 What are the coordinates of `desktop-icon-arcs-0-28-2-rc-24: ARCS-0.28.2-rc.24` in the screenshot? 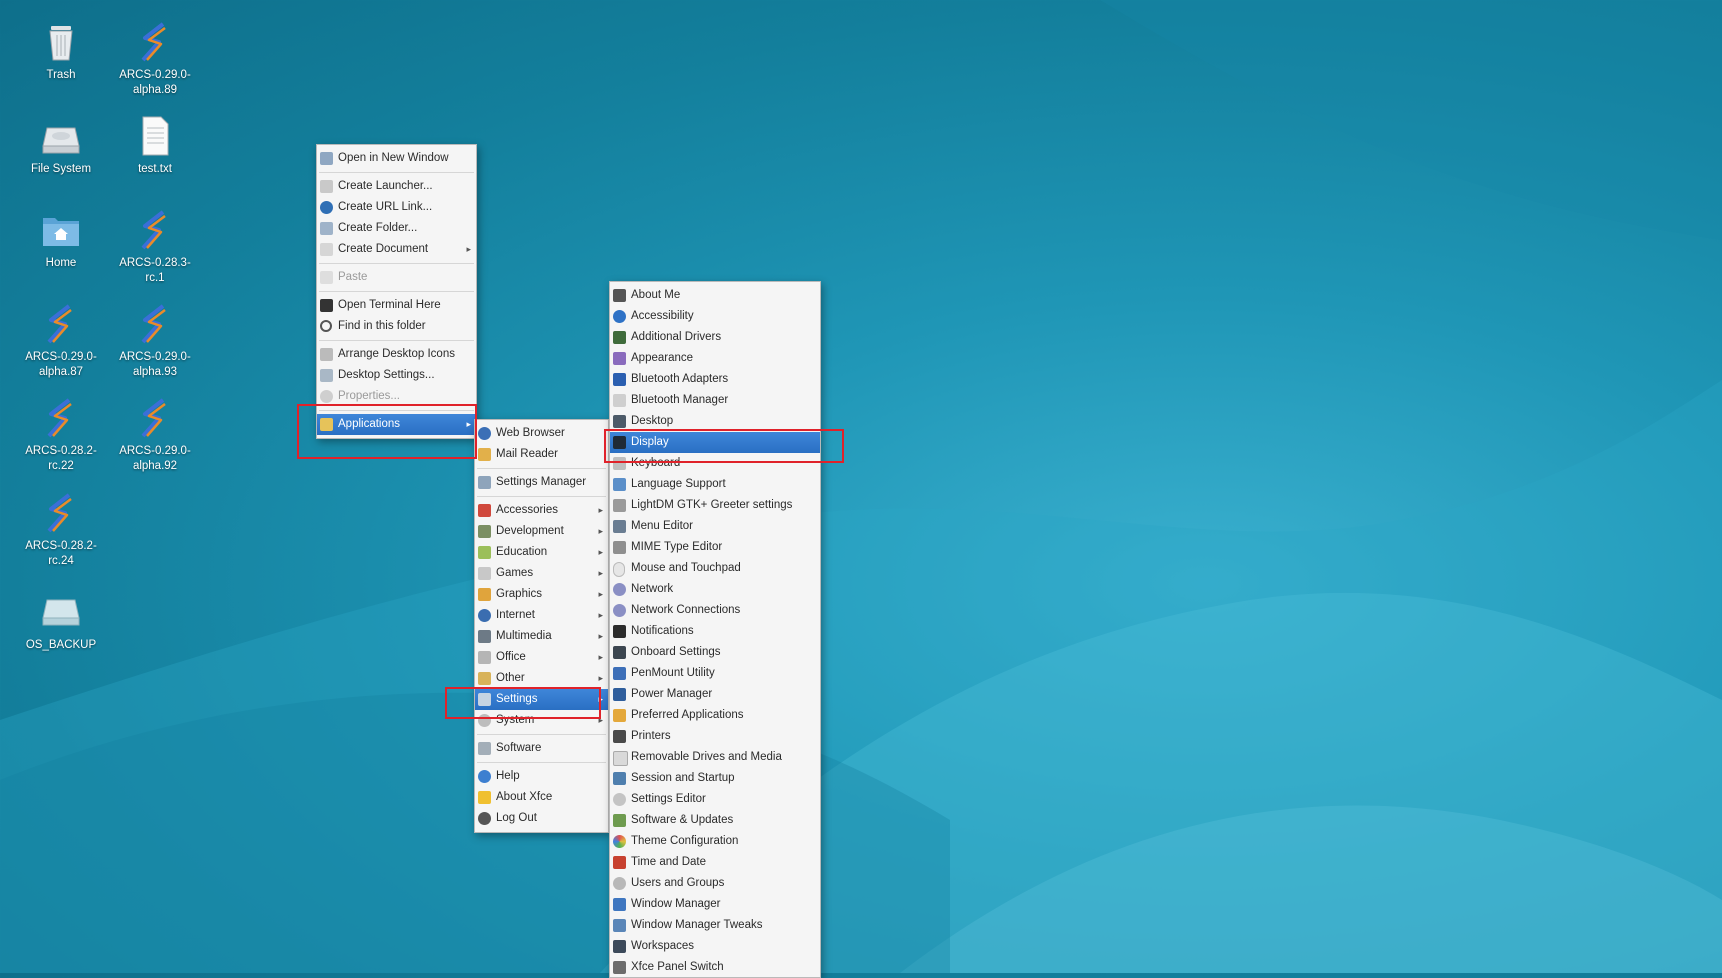 It's located at (61, 530).